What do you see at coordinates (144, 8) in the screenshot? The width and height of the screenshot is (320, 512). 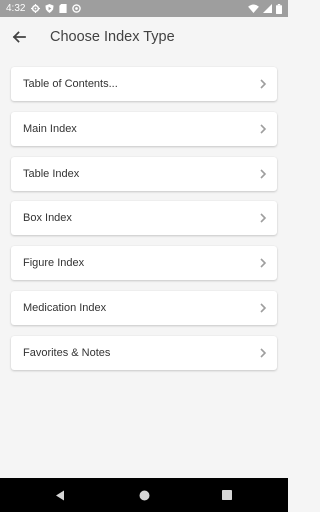 I see `status-bar: 4:32` at bounding box center [144, 8].